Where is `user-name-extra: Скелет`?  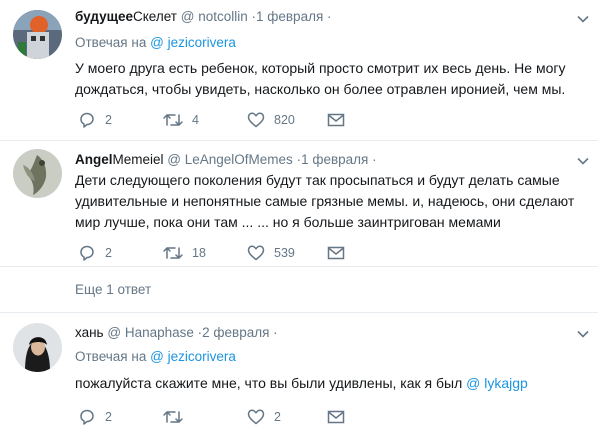
user-name-extra: Скелет is located at coordinates (155, 16).